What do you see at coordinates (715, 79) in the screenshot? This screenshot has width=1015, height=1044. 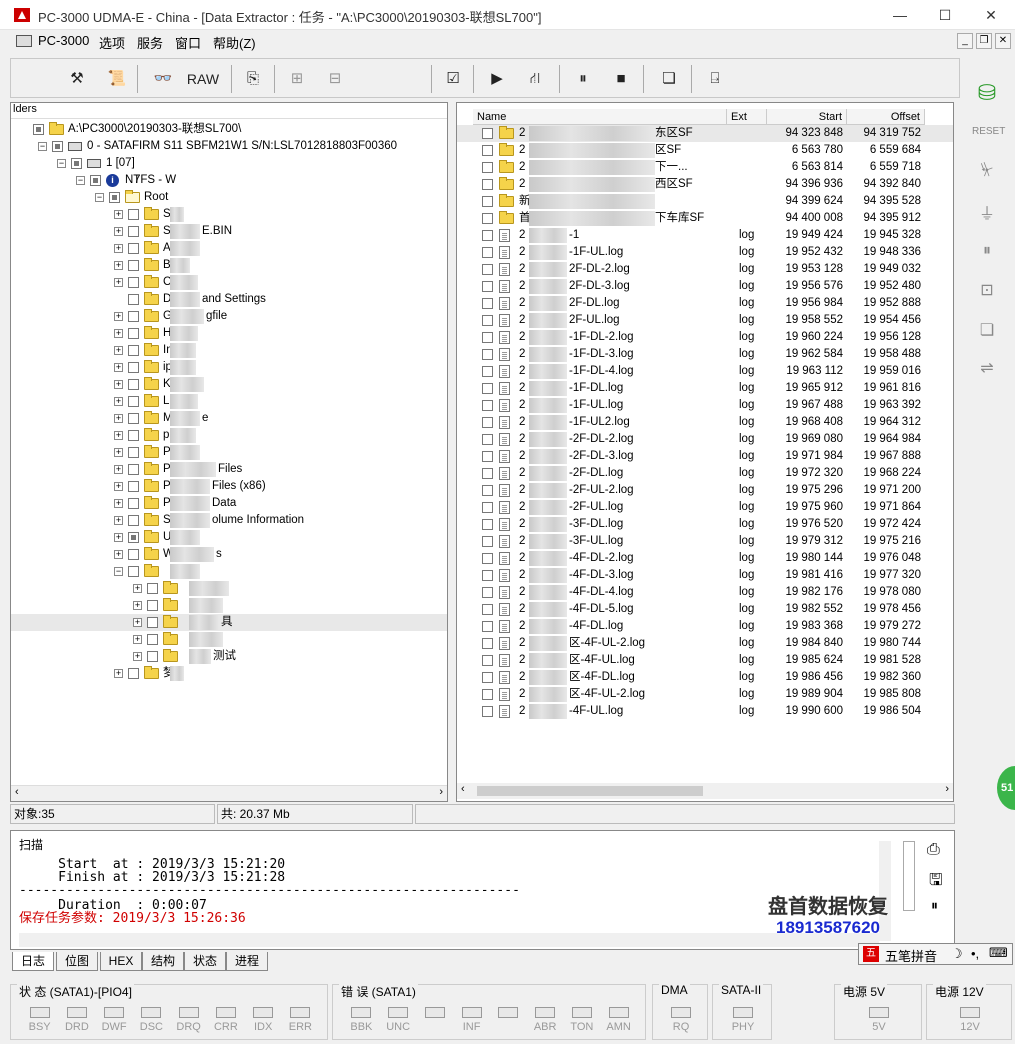 I see `exit-icon: ⍈` at bounding box center [715, 79].